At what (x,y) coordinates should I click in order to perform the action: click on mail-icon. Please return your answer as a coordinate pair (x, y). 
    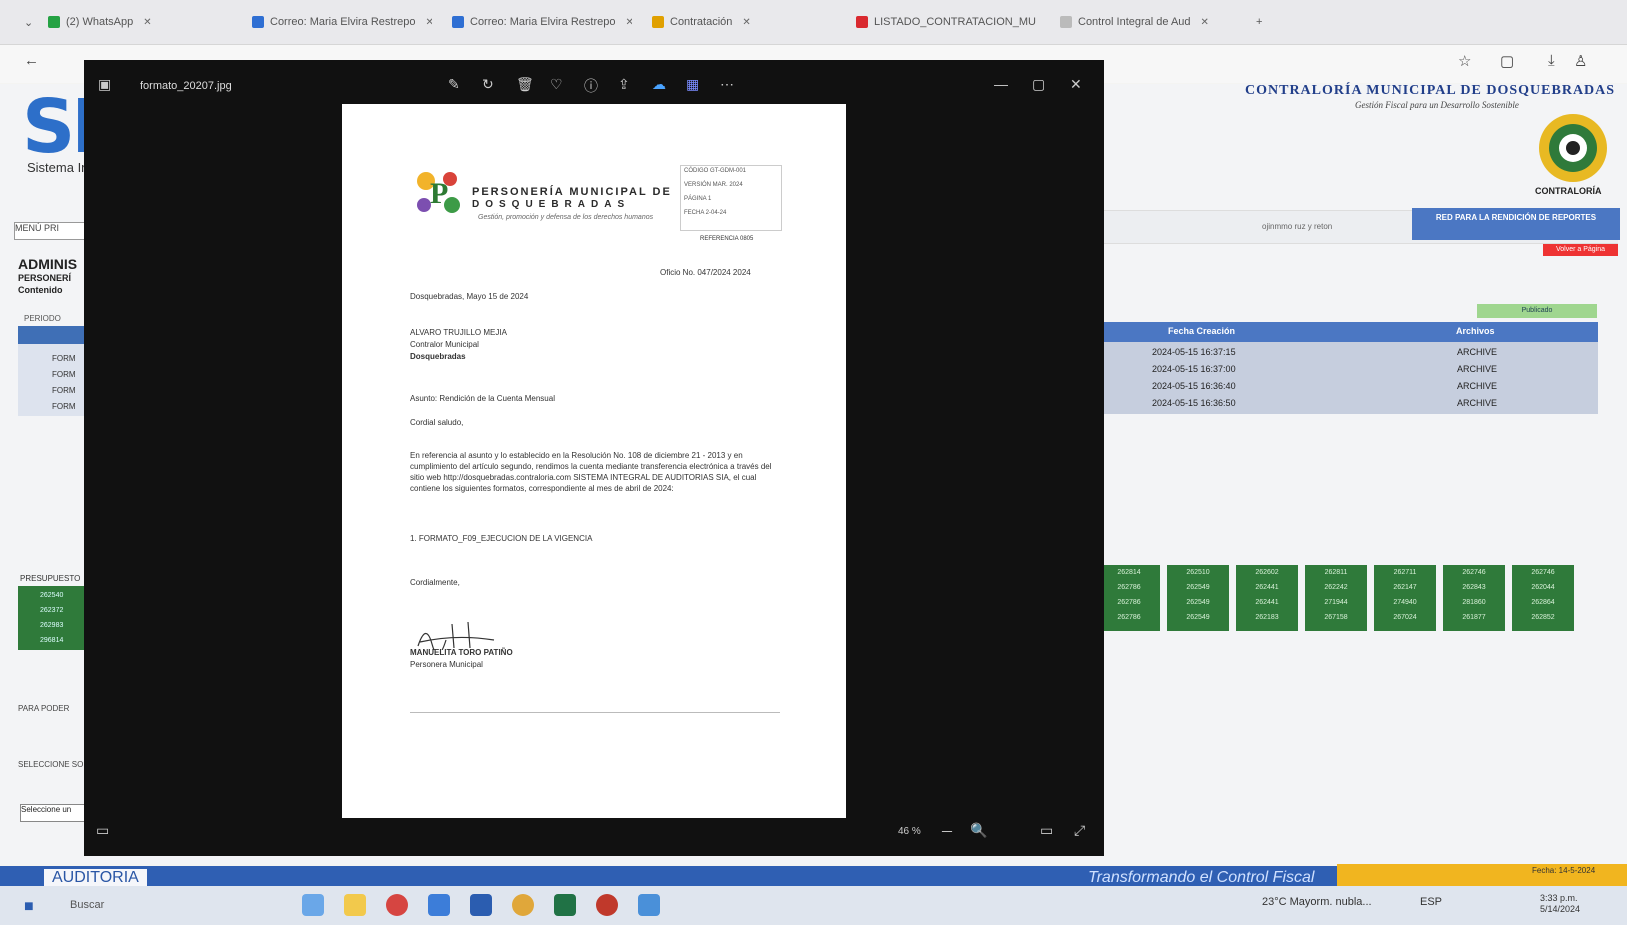
    Looking at the image, I should click on (258, 22).